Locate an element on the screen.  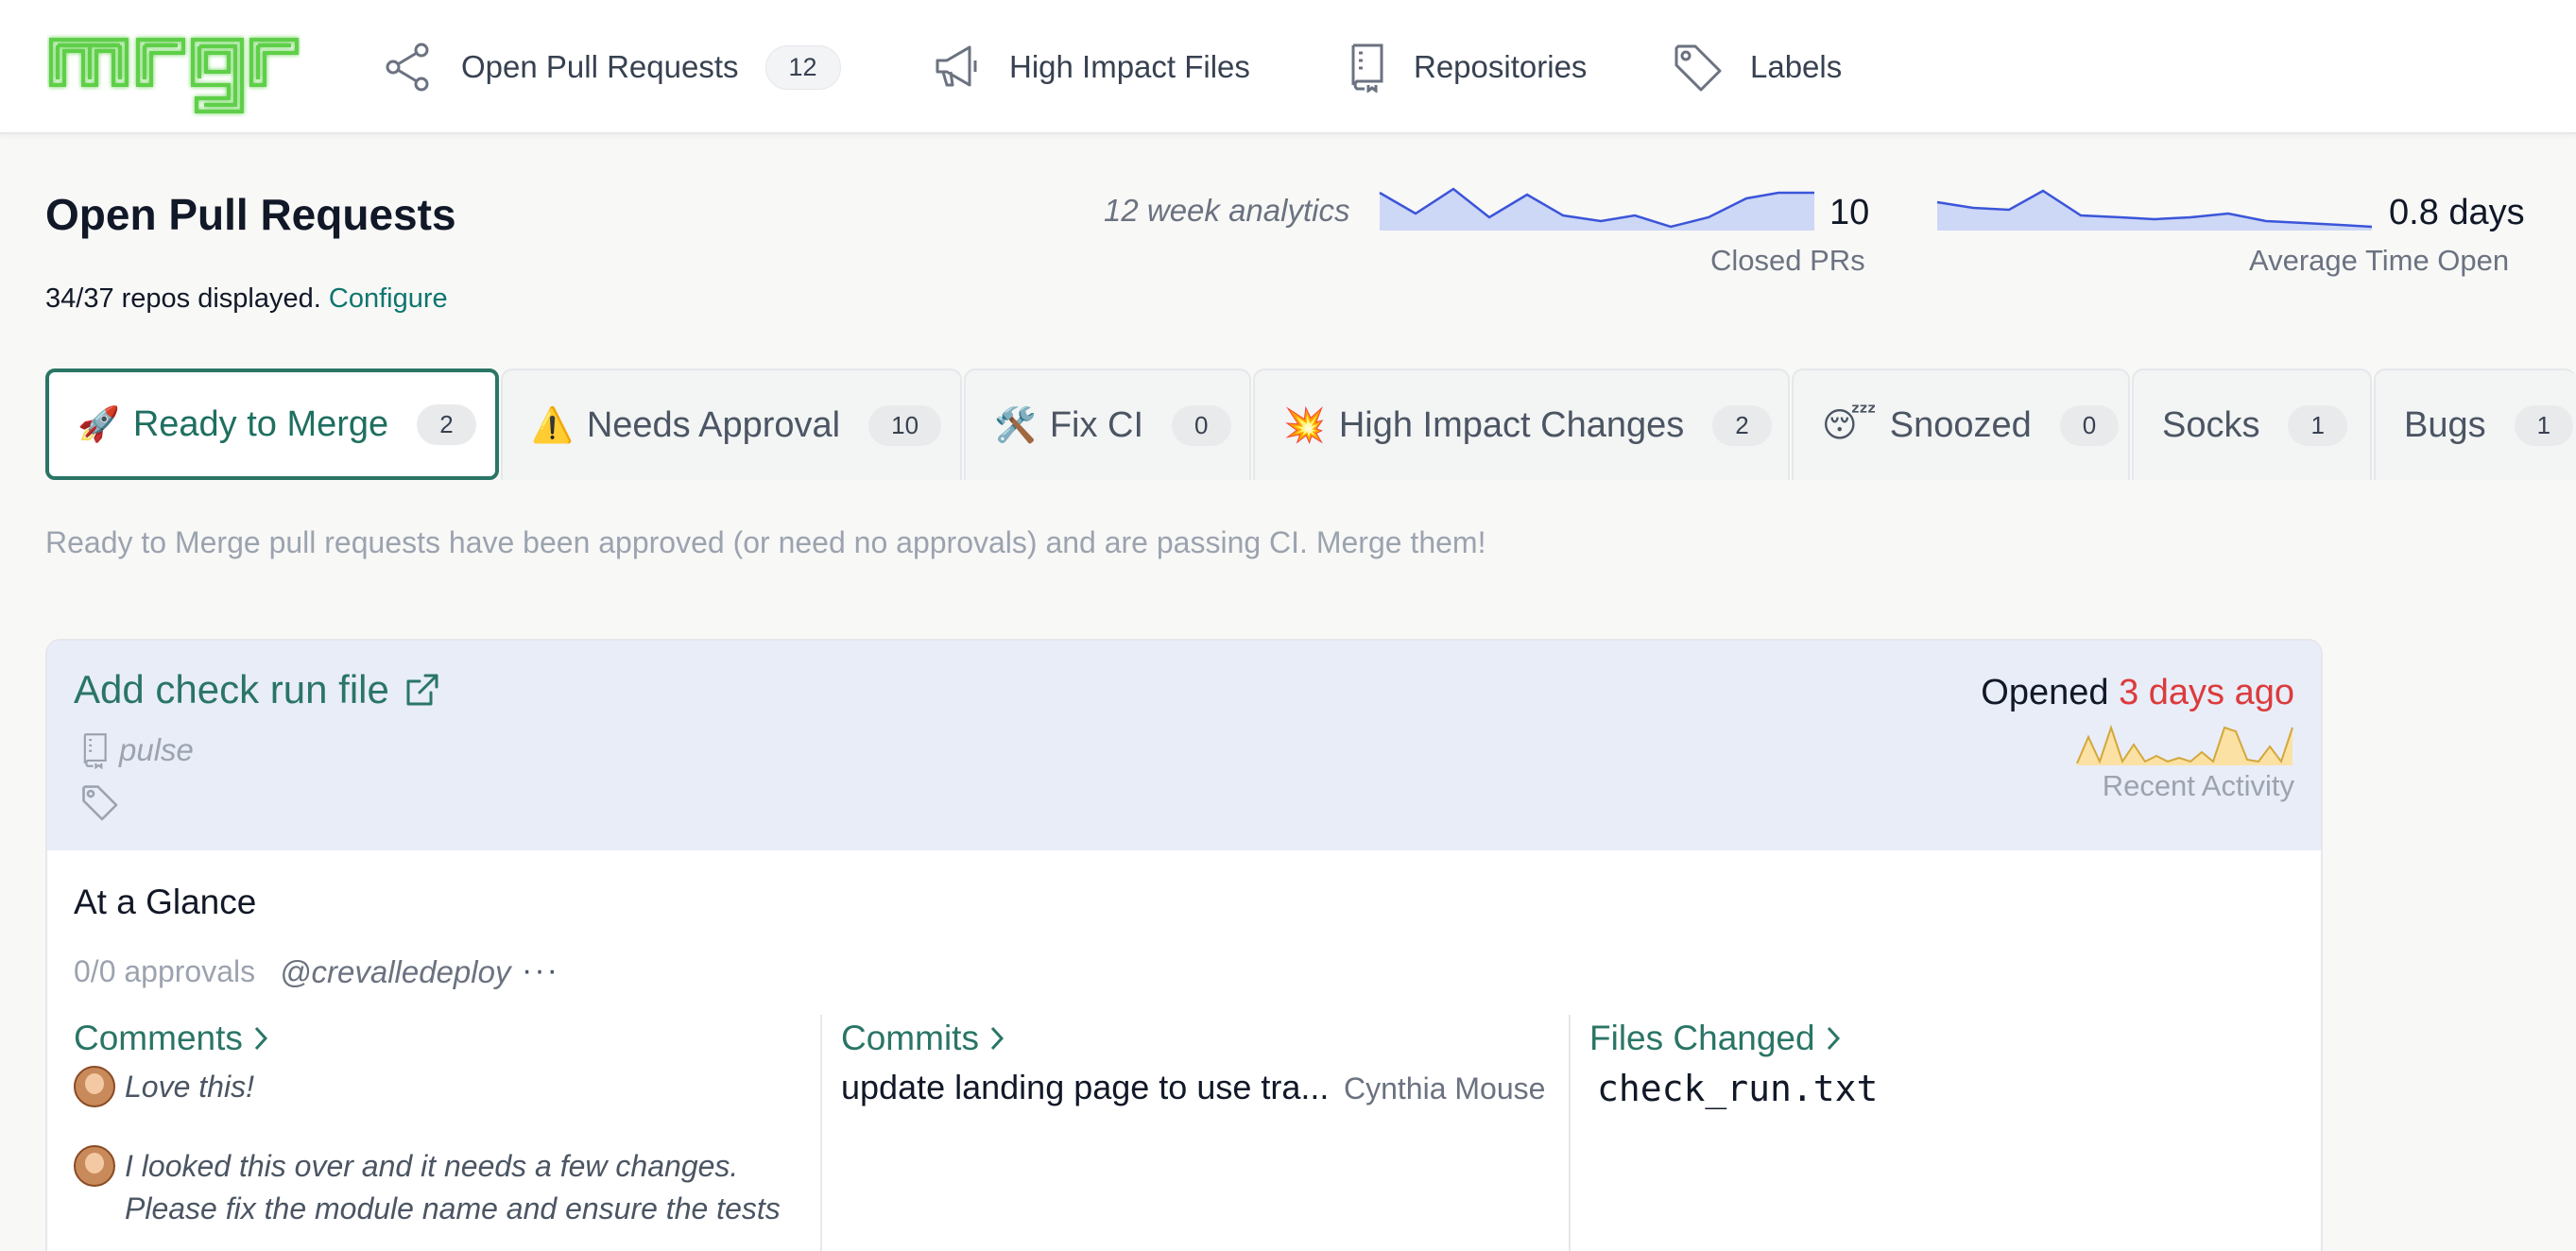
repos-displayed: 34/37 repos displayed. Configure is located at coordinates (246, 299).